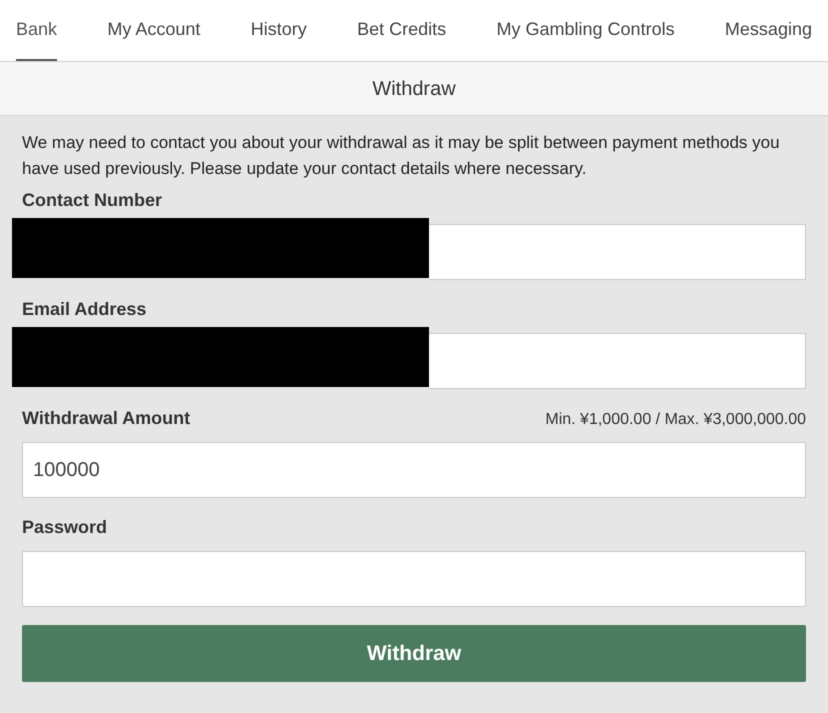 This screenshot has width=828, height=713. What do you see at coordinates (585, 30) in the screenshot?
I see `tab: My Gambling Controls` at bounding box center [585, 30].